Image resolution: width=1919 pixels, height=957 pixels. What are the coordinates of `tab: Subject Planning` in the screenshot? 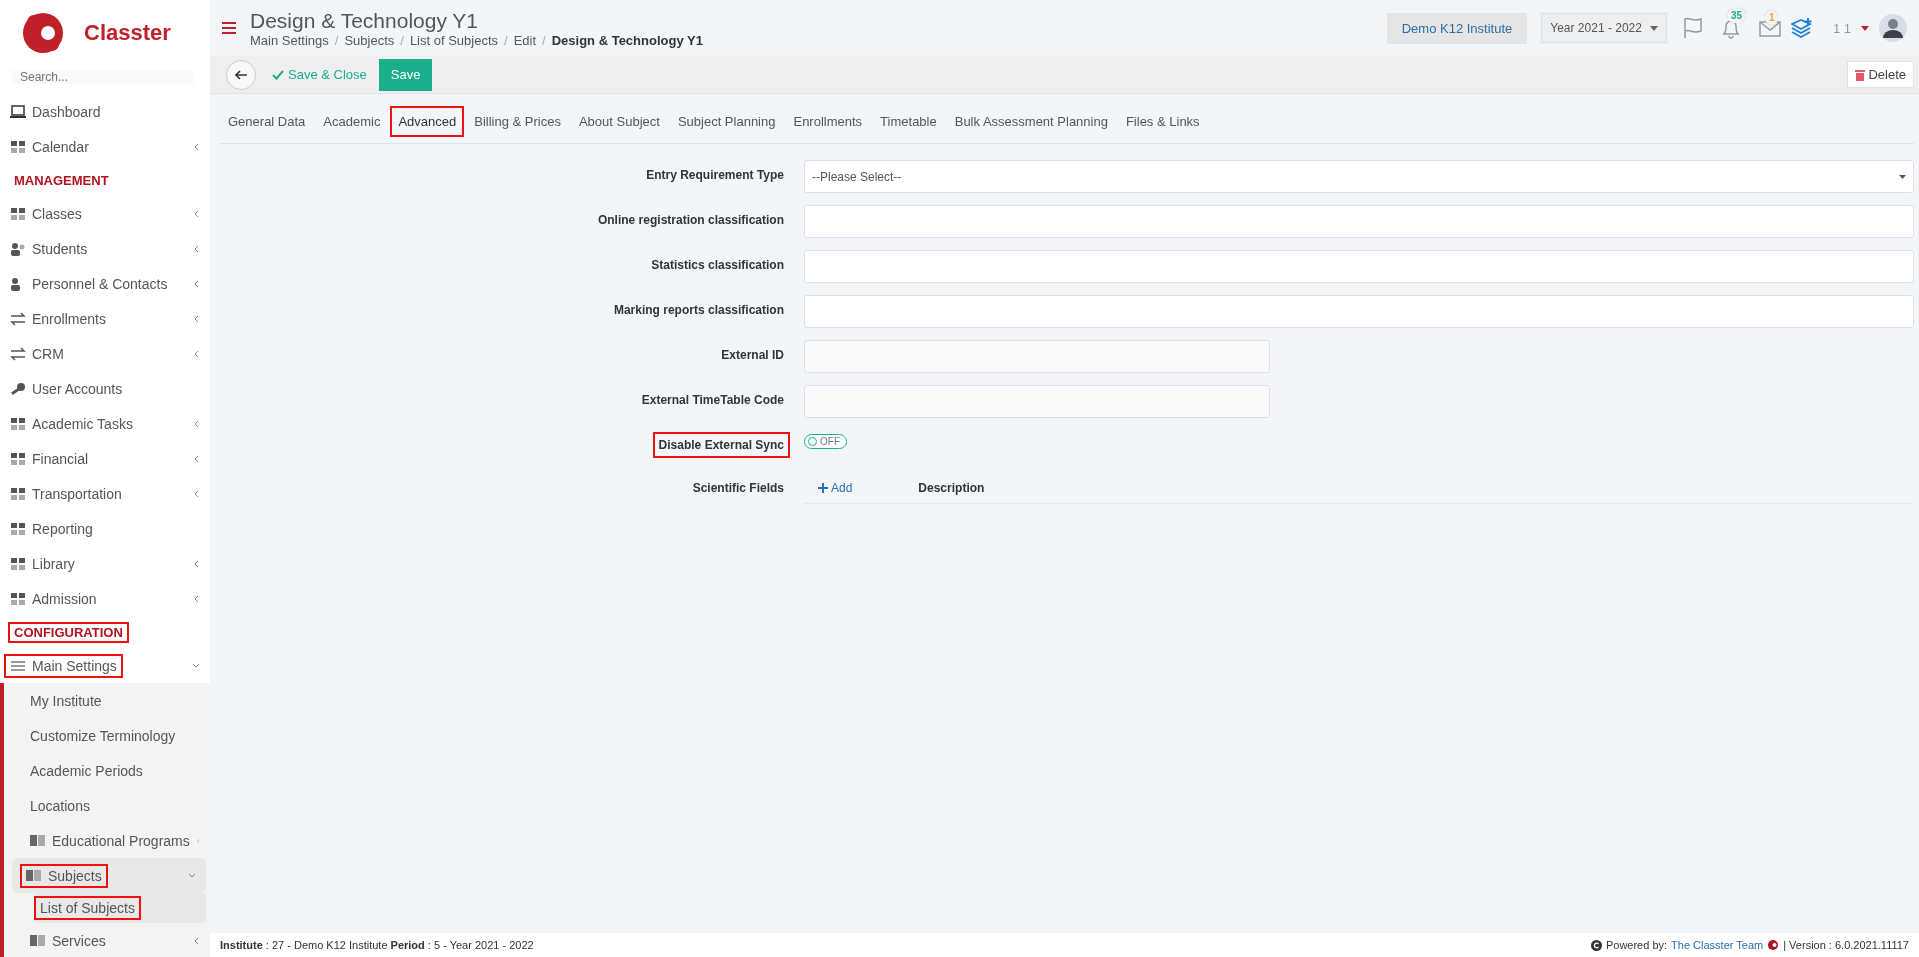 It's located at (726, 121).